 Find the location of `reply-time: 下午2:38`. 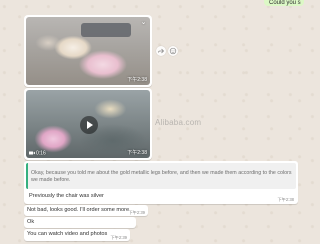

reply-time: 下午2:38 is located at coordinates (285, 199).